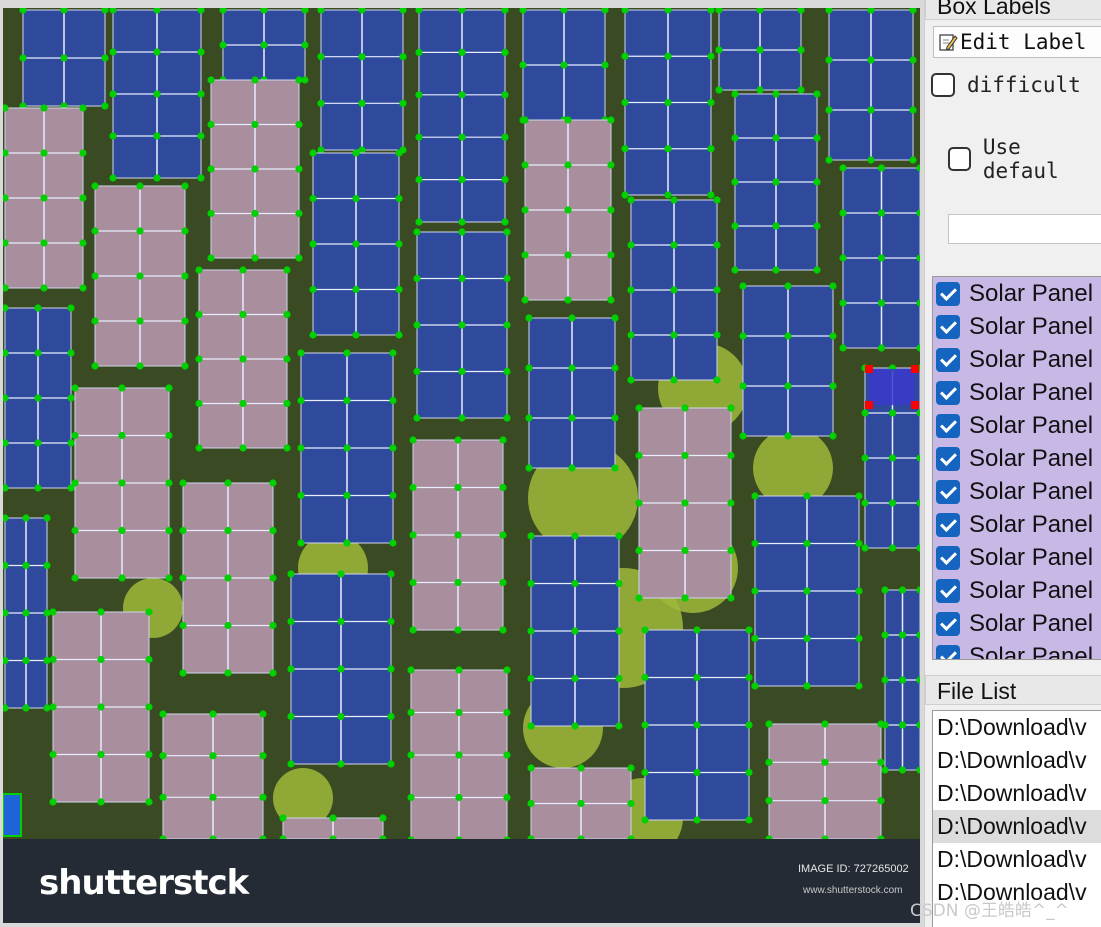 This screenshot has height=927, width=1101. What do you see at coordinates (1017, 859) in the screenshot?
I see `file-list-item: D:\Download\v` at bounding box center [1017, 859].